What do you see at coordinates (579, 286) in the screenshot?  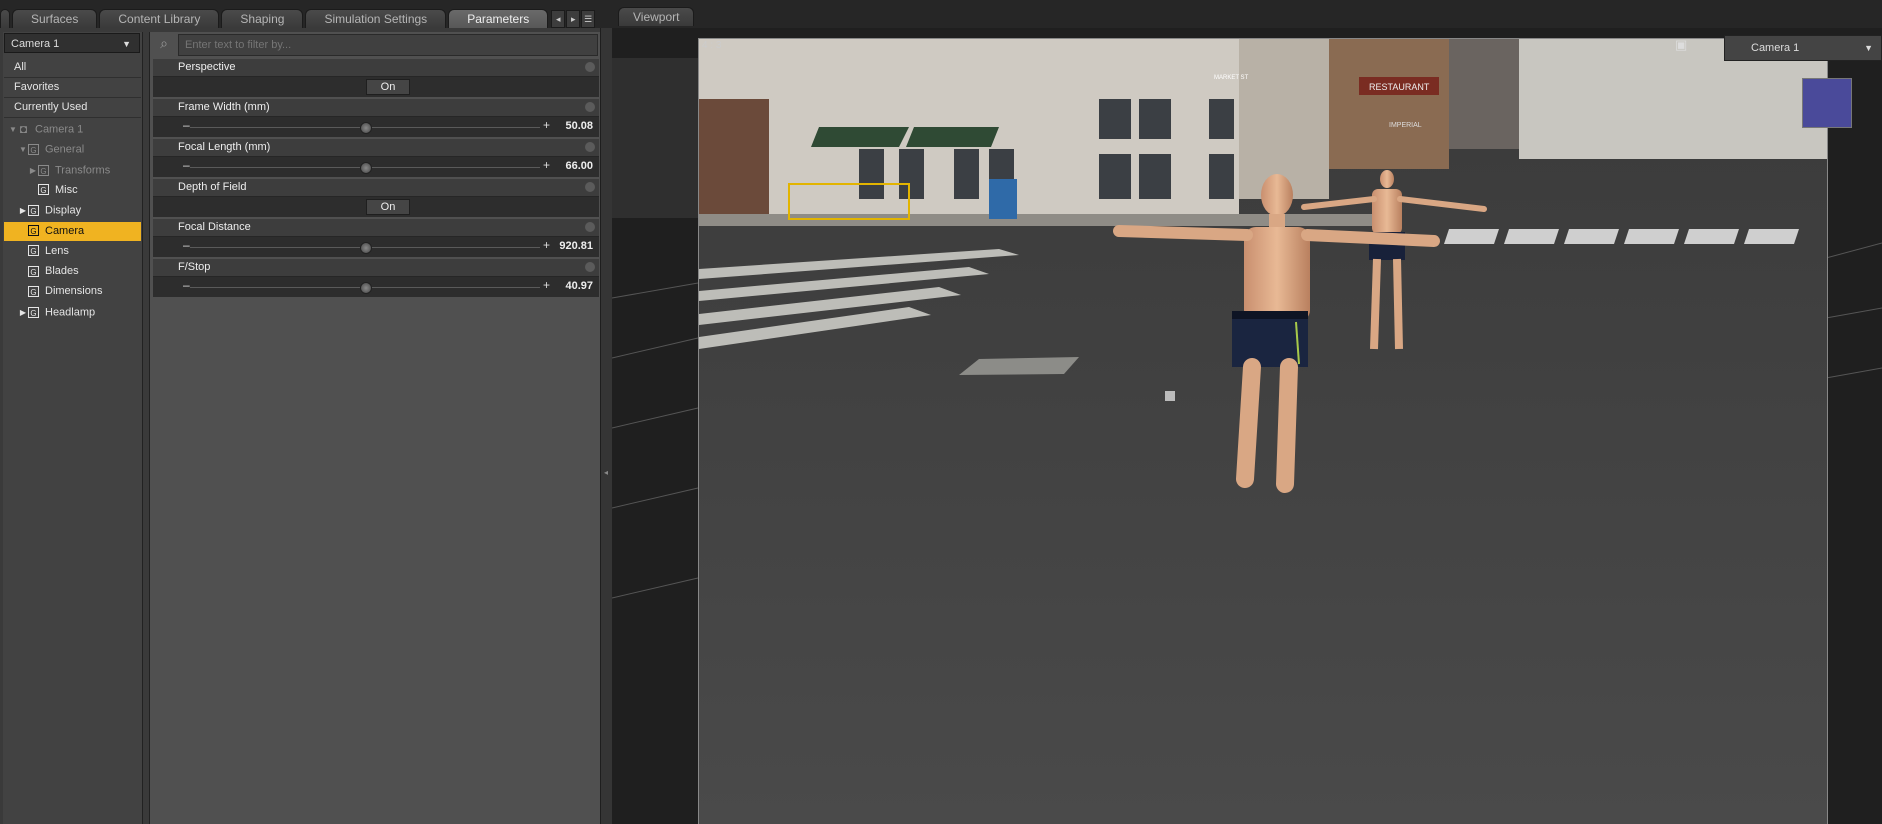 I see `param-value: 40.97` at bounding box center [579, 286].